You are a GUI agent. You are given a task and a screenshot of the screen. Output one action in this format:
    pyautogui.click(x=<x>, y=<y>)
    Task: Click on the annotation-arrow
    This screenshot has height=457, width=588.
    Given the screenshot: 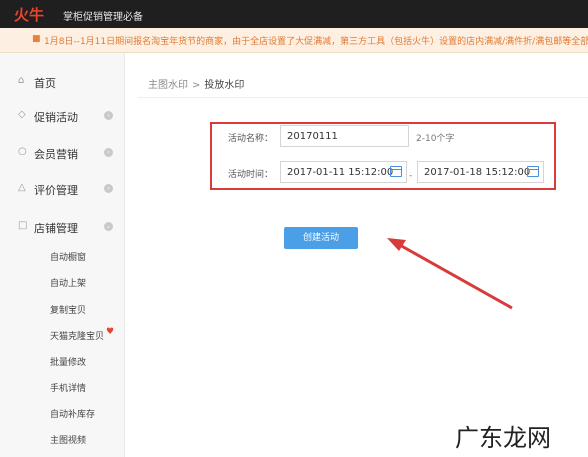 What is the action you would take?
    pyautogui.click(x=450, y=274)
    